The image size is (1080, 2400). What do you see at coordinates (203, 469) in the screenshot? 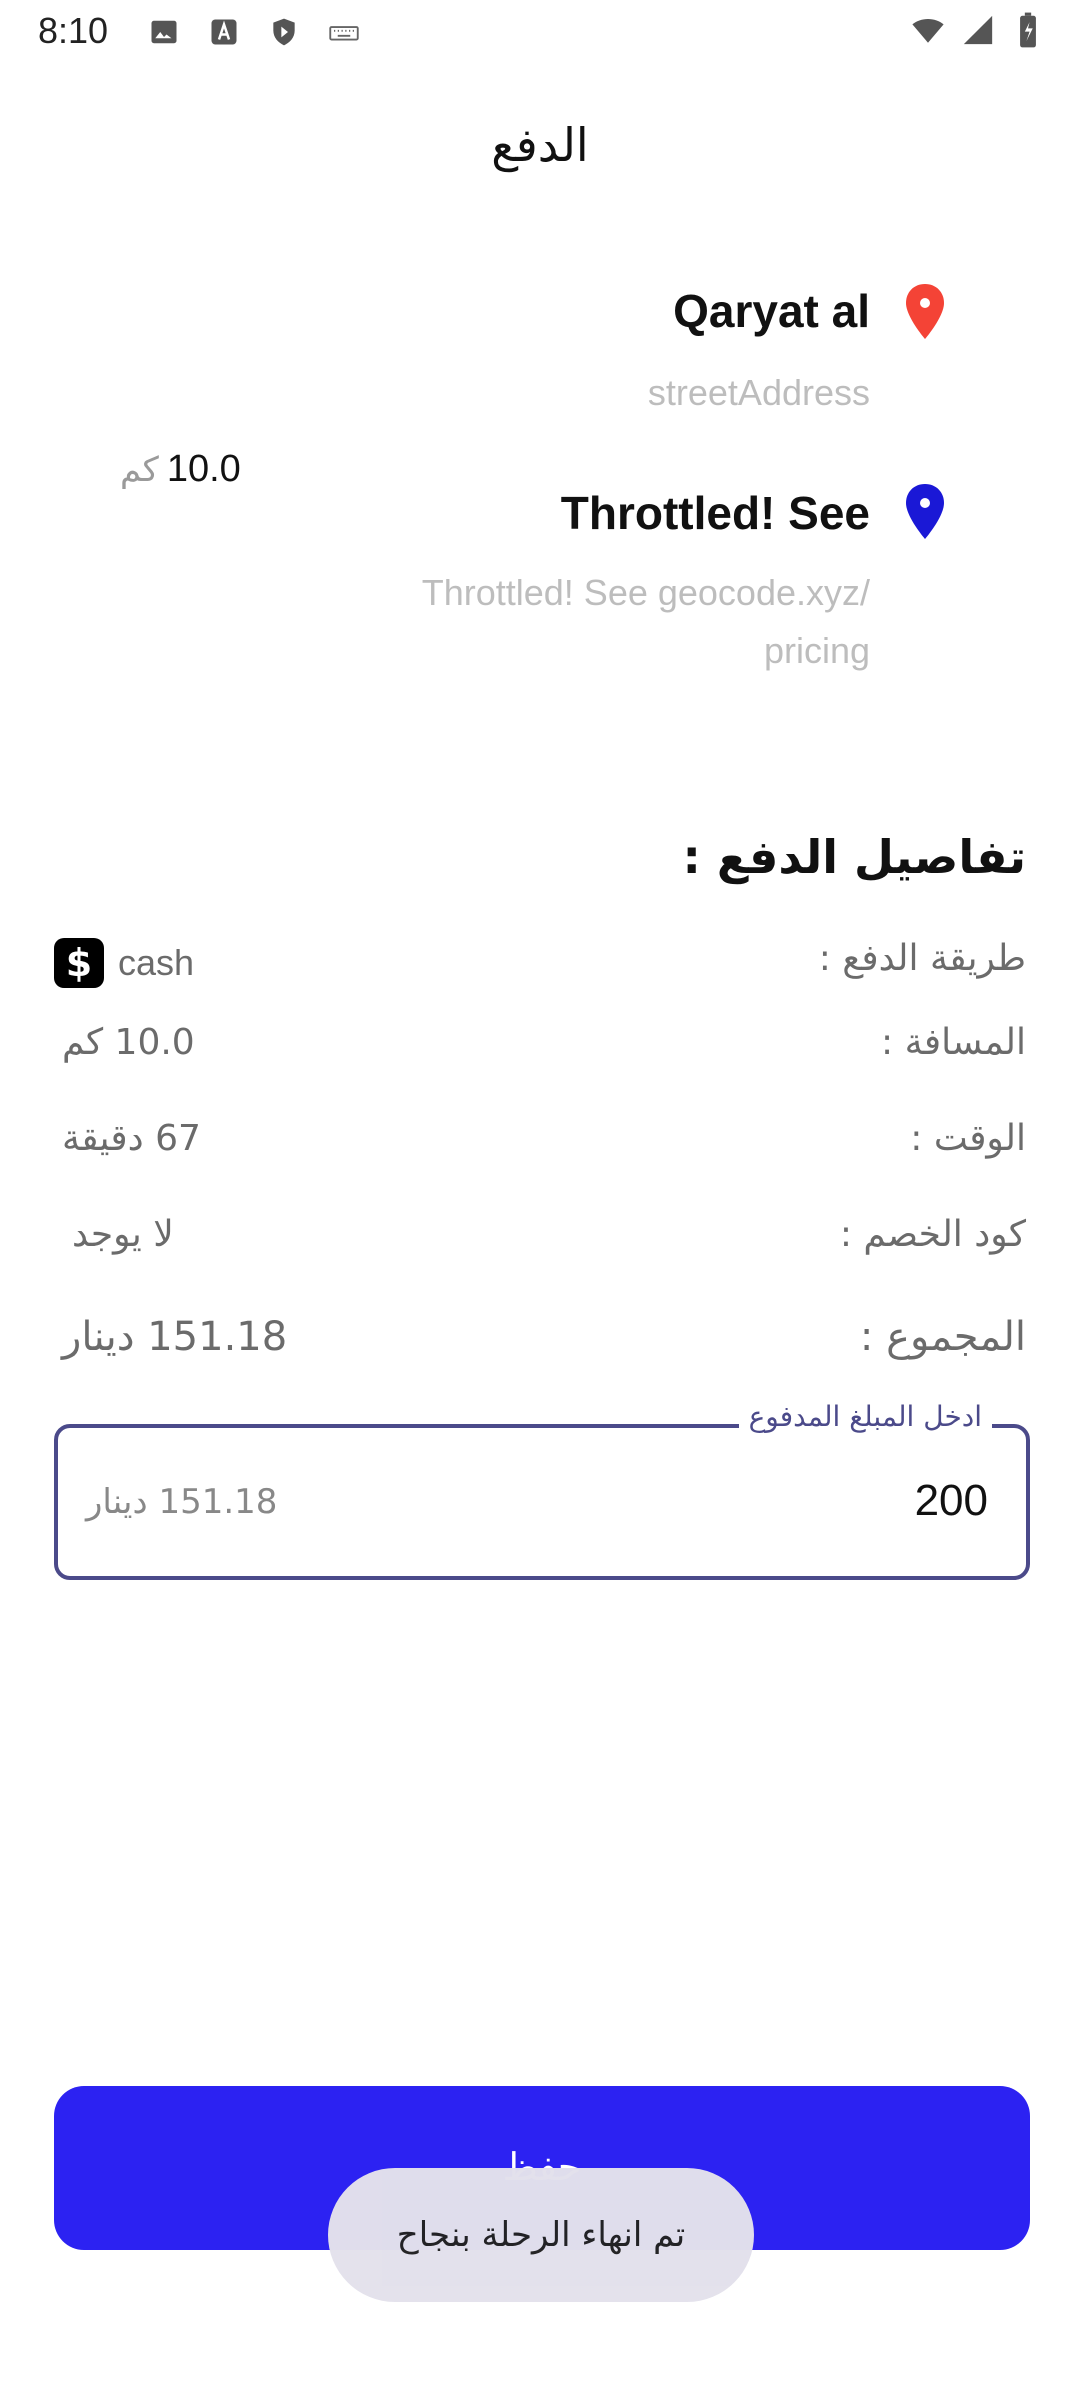
I see `trip-distance-value: 10.0` at bounding box center [203, 469].